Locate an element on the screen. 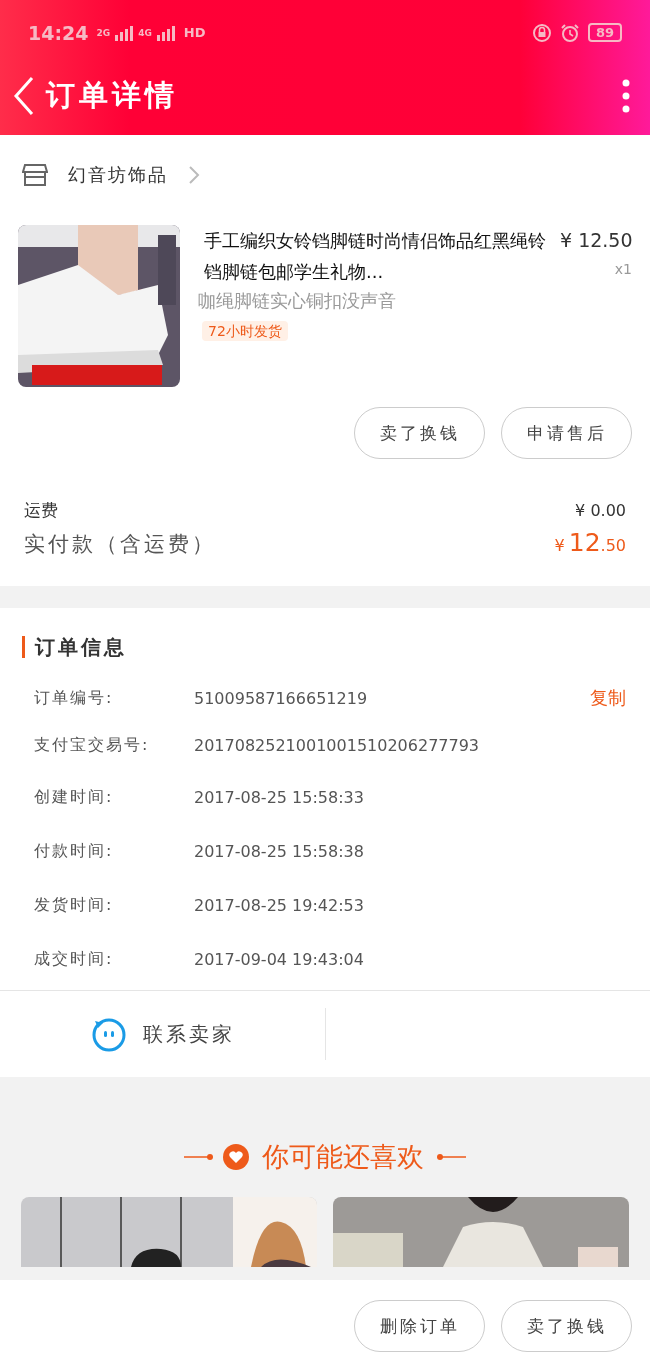  section-title: 订单信息 is located at coordinates (336, 647).